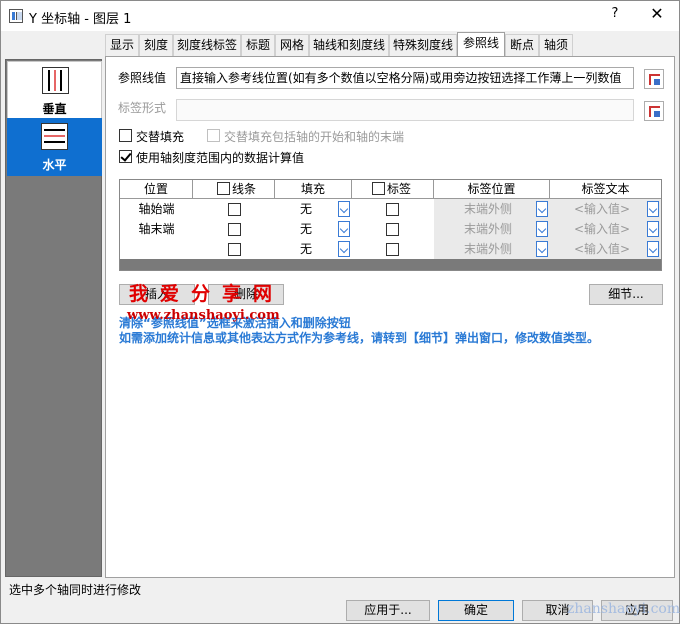 This screenshot has height=624, width=680. Describe the element at coordinates (207, 45) in the screenshot. I see `tab-tick-labels: 刻度线标签` at that location.